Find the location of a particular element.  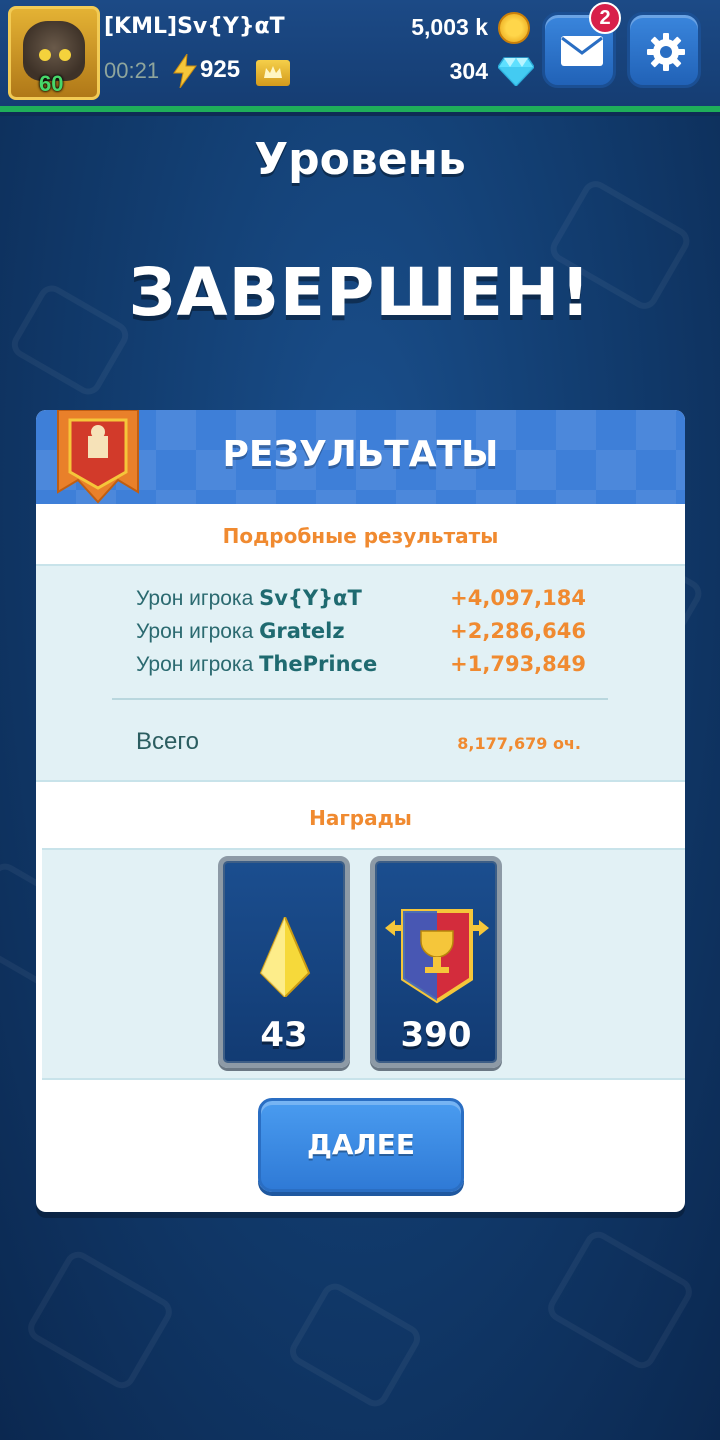

guild-banner-icon is located at coordinates (98, 457).